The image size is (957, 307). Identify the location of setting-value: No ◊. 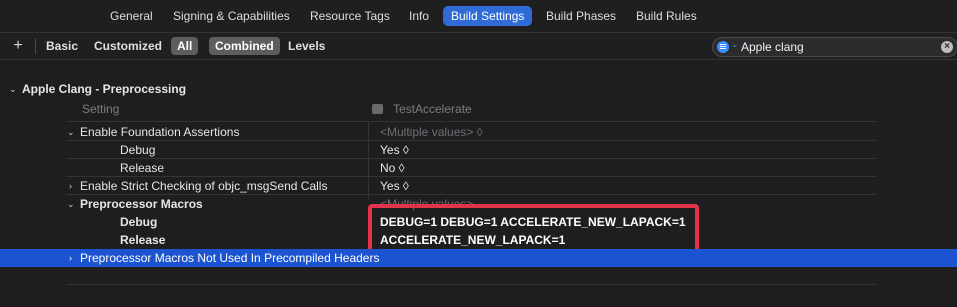
(392, 168).